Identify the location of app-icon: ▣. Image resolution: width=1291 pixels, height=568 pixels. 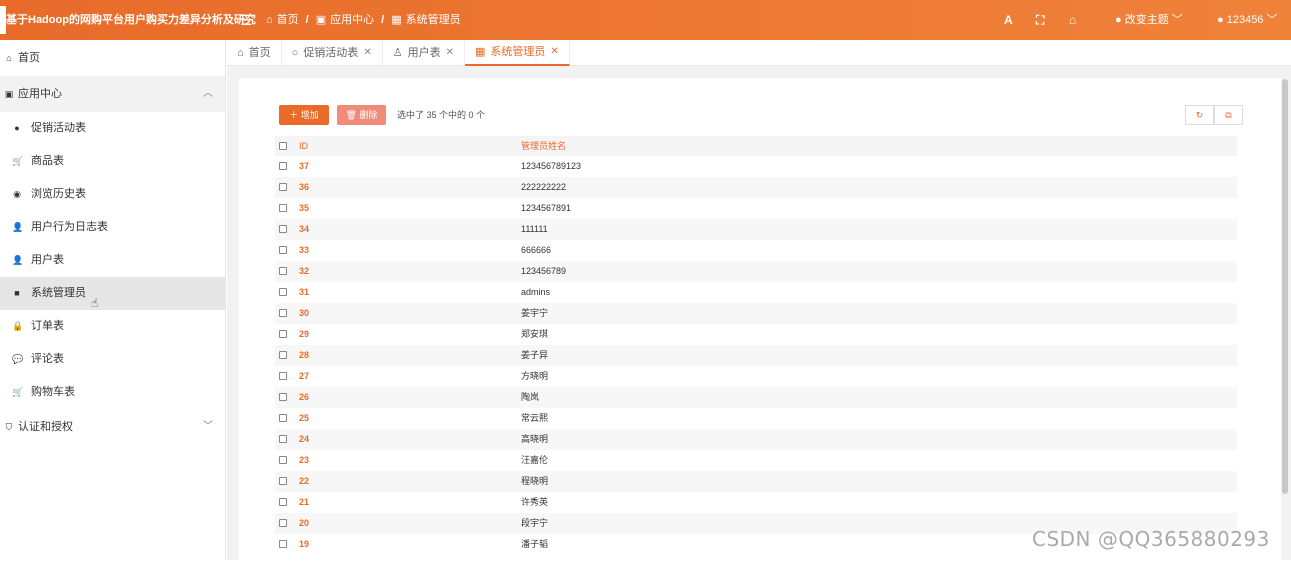
(321, 20).